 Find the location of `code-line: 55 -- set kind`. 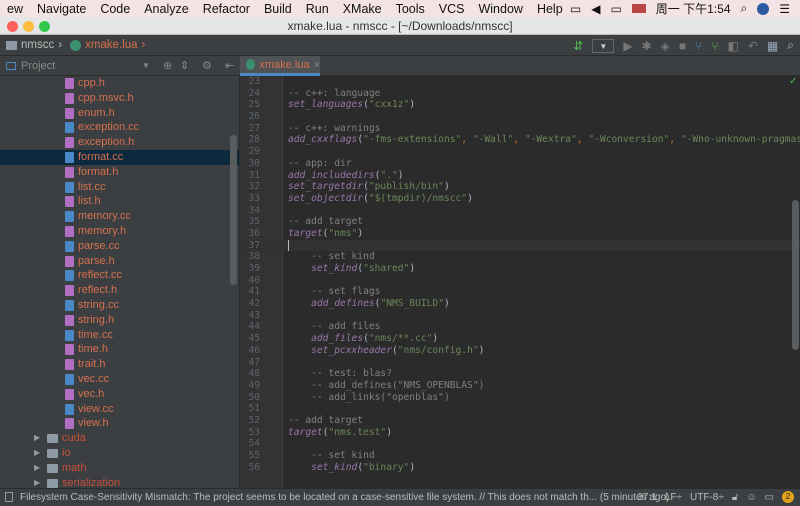

code-line: 55 -- set kind is located at coordinates (520, 456).